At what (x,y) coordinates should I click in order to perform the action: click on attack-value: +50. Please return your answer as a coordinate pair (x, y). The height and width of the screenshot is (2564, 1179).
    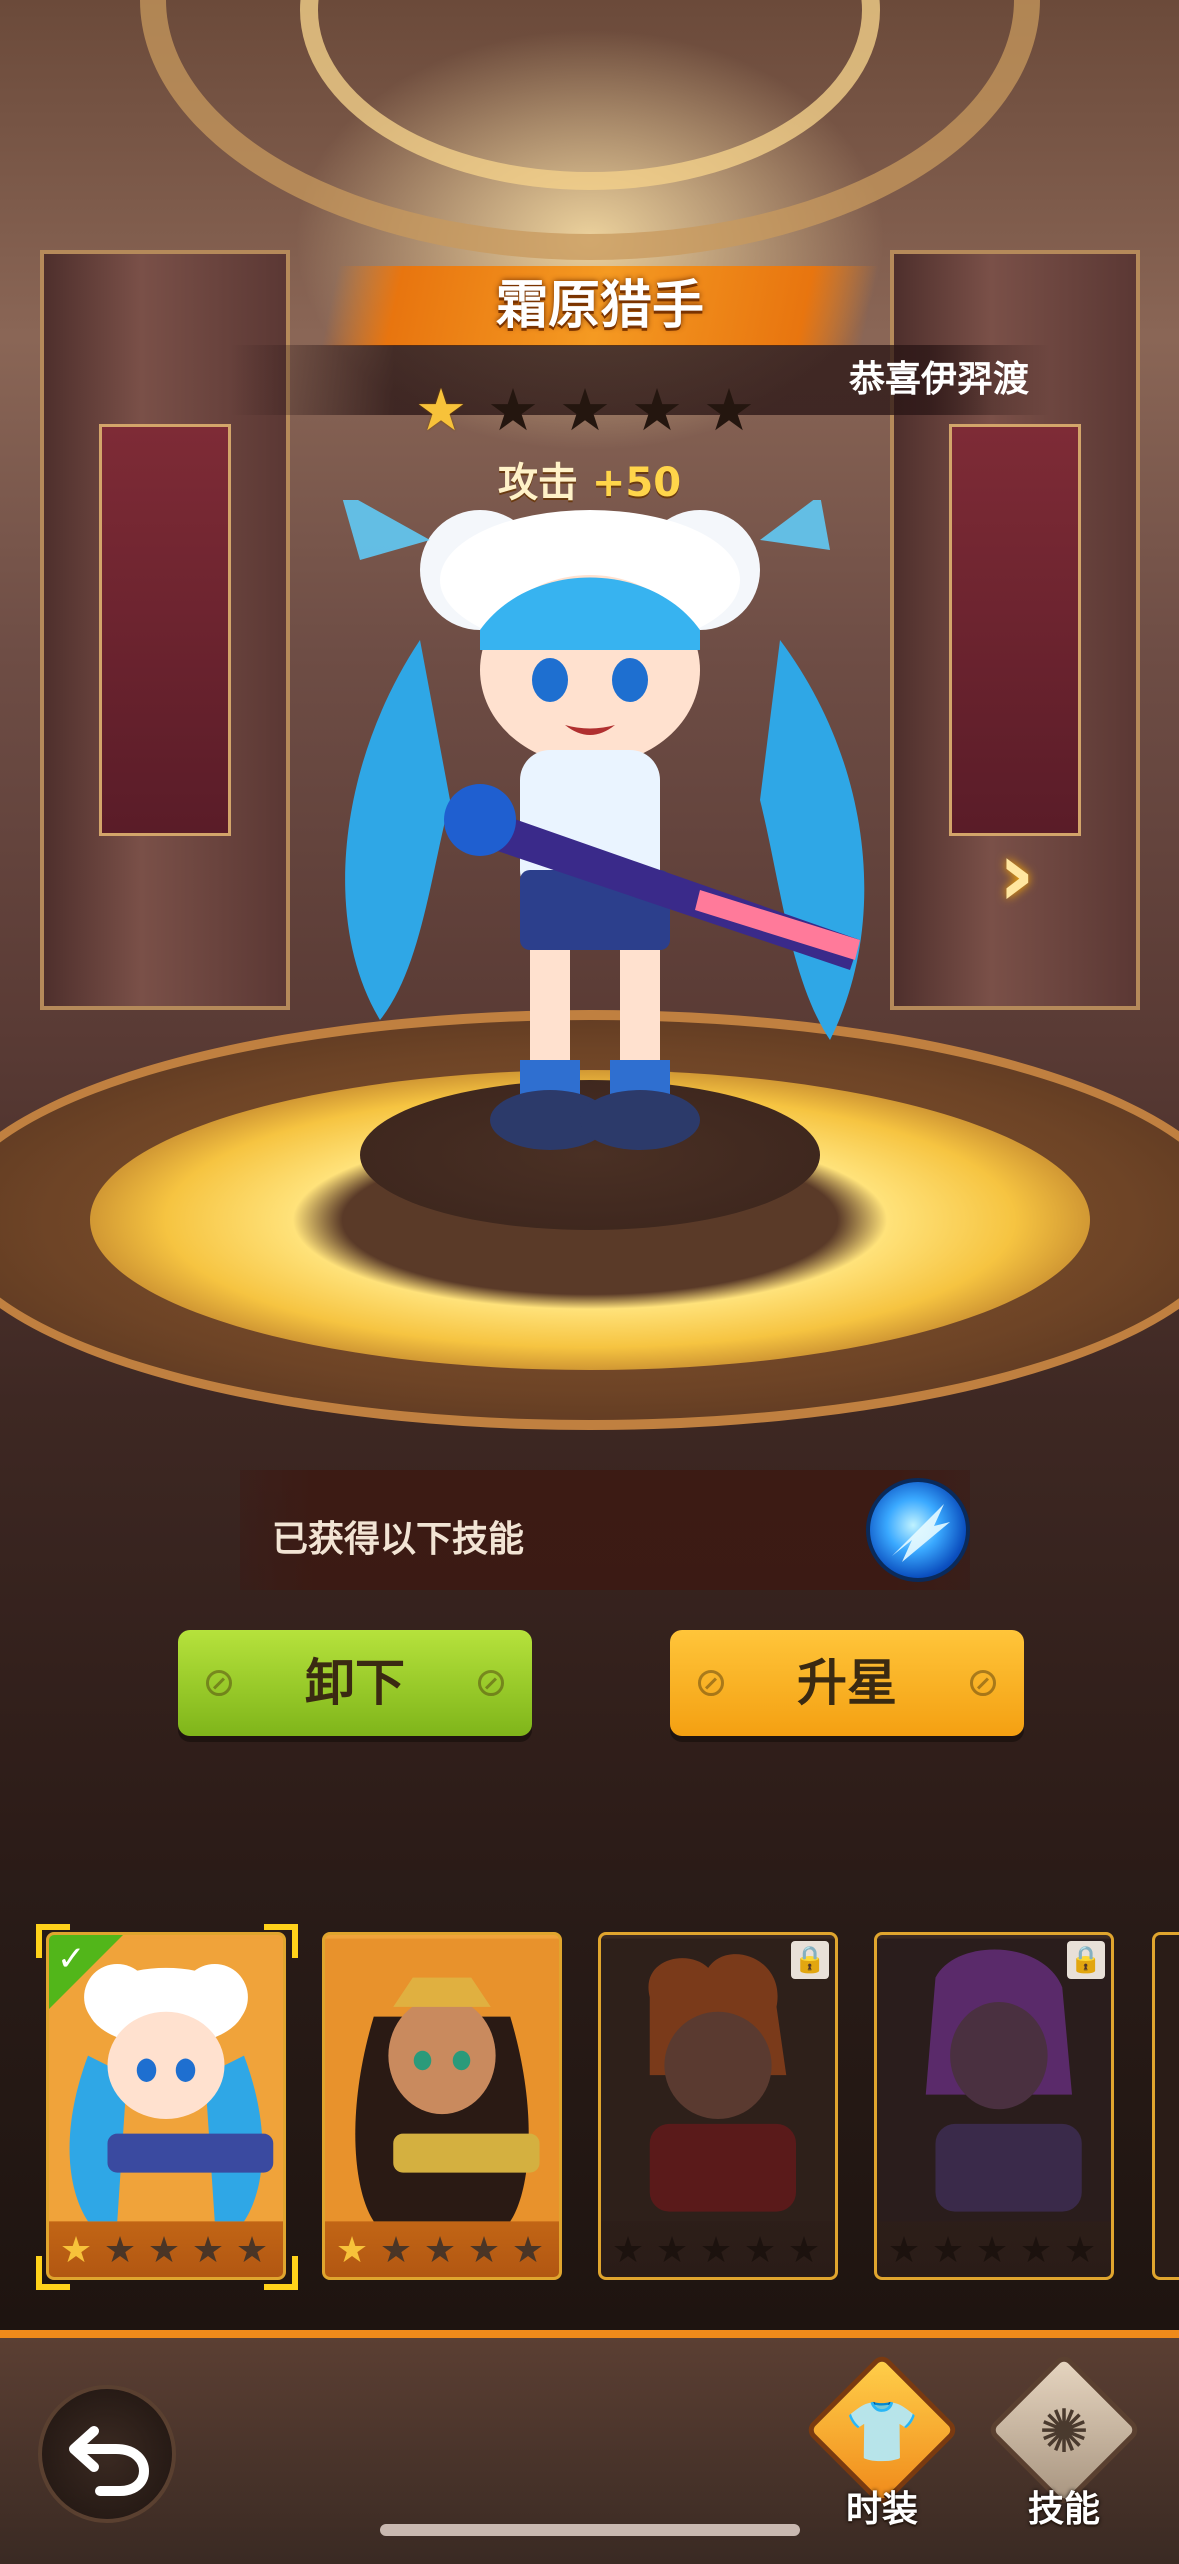
    Looking at the image, I should click on (636, 483).